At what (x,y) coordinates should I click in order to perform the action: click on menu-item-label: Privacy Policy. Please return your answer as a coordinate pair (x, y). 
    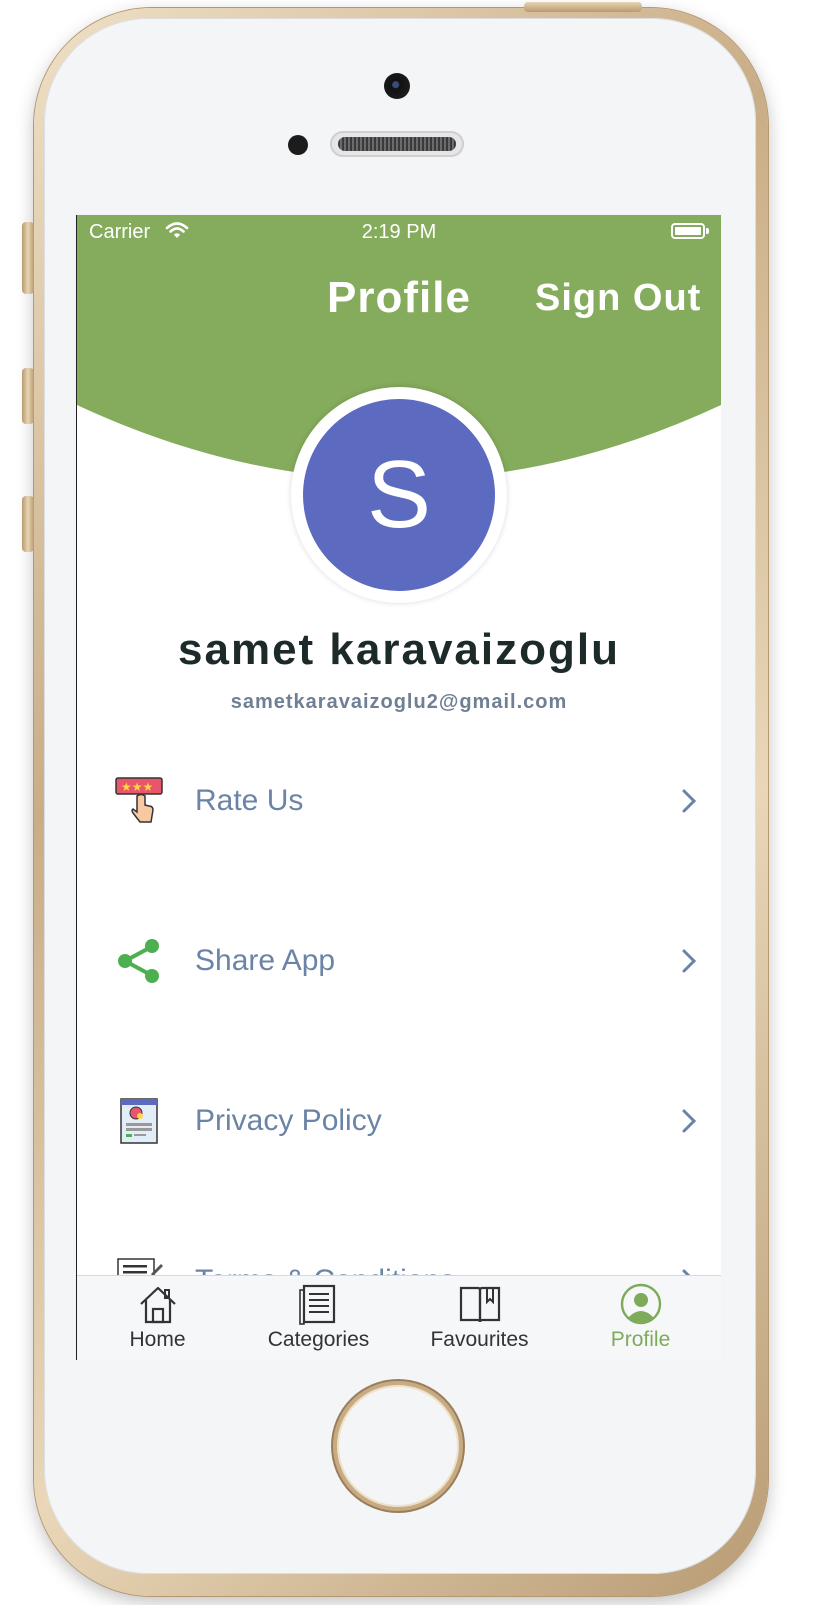
    Looking at the image, I should click on (288, 1120).